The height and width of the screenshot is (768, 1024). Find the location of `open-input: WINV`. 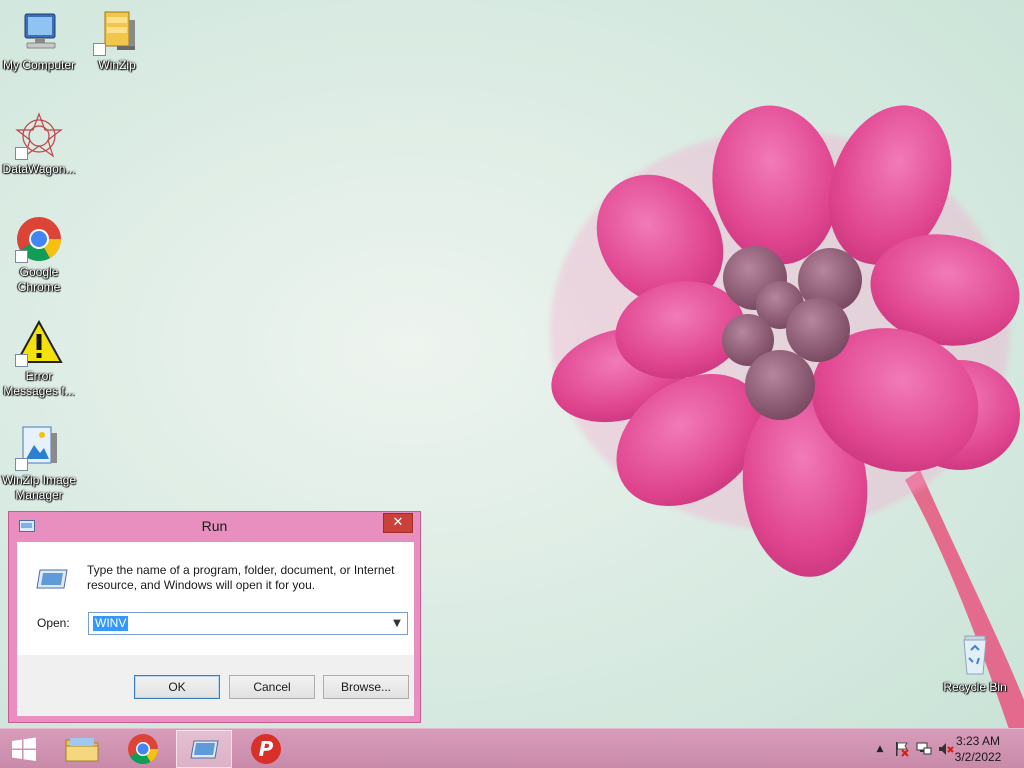

open-input: WINV is located at coordinates (111, 623).